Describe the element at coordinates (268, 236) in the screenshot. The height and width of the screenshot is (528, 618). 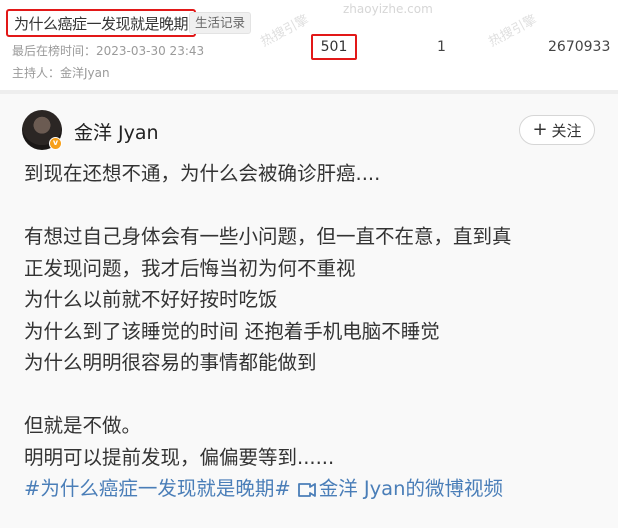
I see `post-line: 有想过自己身体会有一些小问题，但一直不在意，直到真` at that location.